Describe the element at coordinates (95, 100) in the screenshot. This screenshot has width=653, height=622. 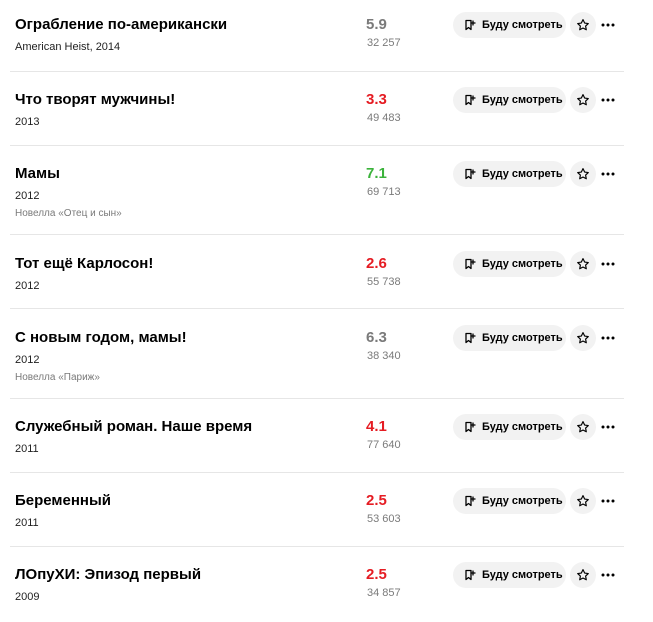
I see `film-title-link: Что творят мужчины!` at that location.